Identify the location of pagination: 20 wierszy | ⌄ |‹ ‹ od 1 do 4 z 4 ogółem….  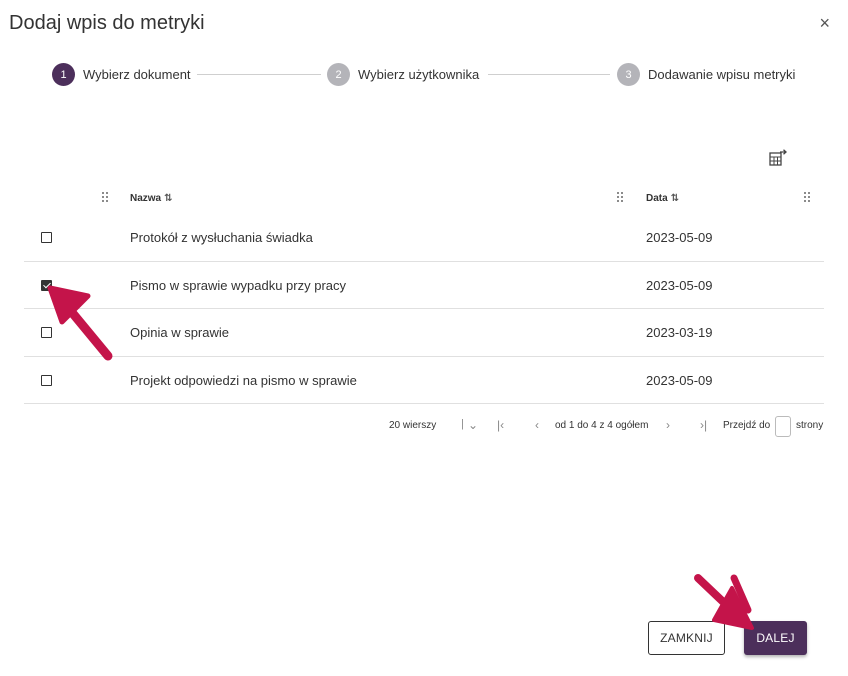
(609, 427).